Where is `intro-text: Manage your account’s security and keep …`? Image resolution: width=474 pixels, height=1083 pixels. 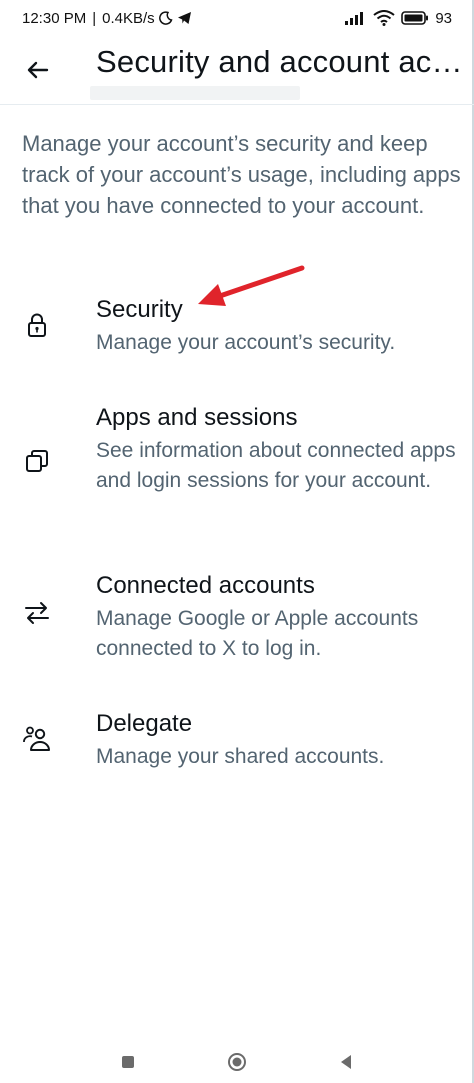 intro-text: Manage your account’s security and keep … is located at coordinates (241, 174).